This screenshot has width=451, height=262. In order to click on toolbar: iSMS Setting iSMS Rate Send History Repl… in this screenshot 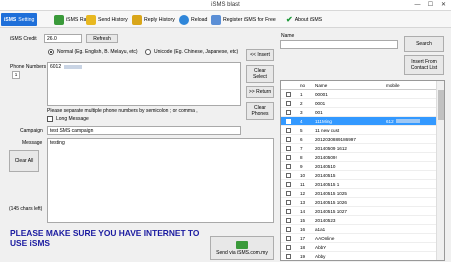, I will do `click(225, 19)`.